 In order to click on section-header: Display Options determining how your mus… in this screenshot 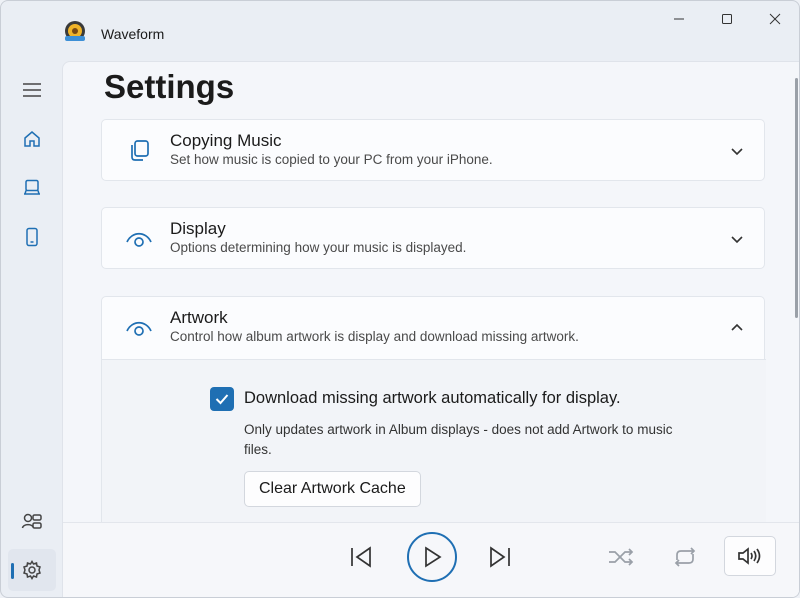, I will do `click(433, 239)`.